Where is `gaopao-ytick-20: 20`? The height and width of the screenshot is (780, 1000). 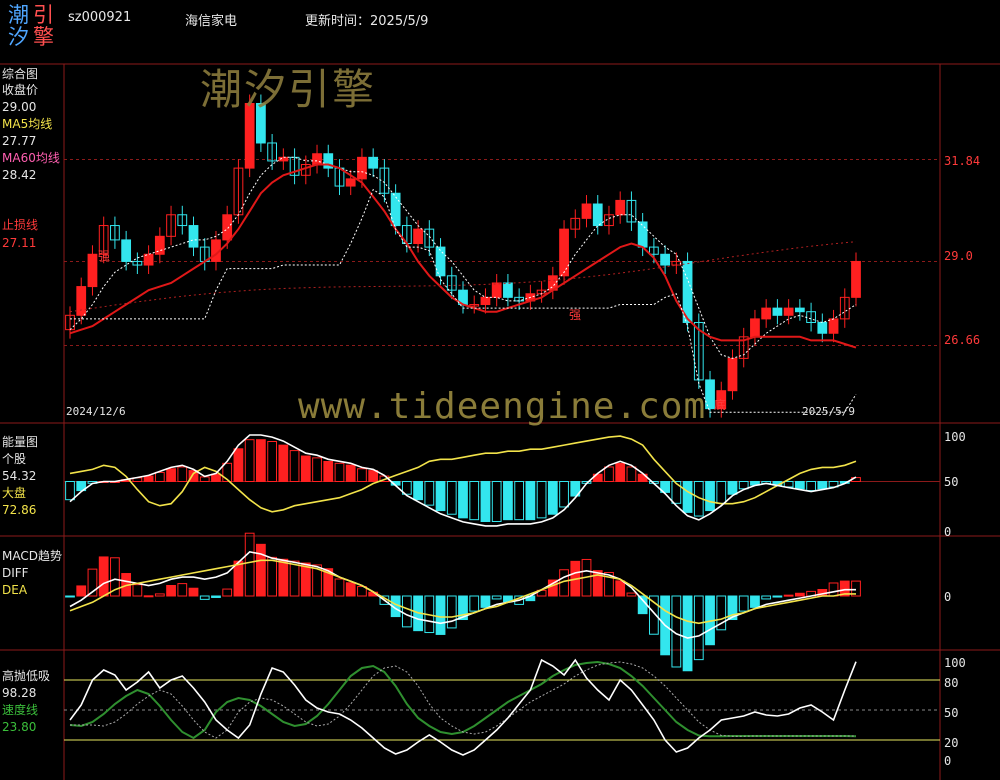
gaopao-ytick-20: 20 is located at coordinates (951, 743).